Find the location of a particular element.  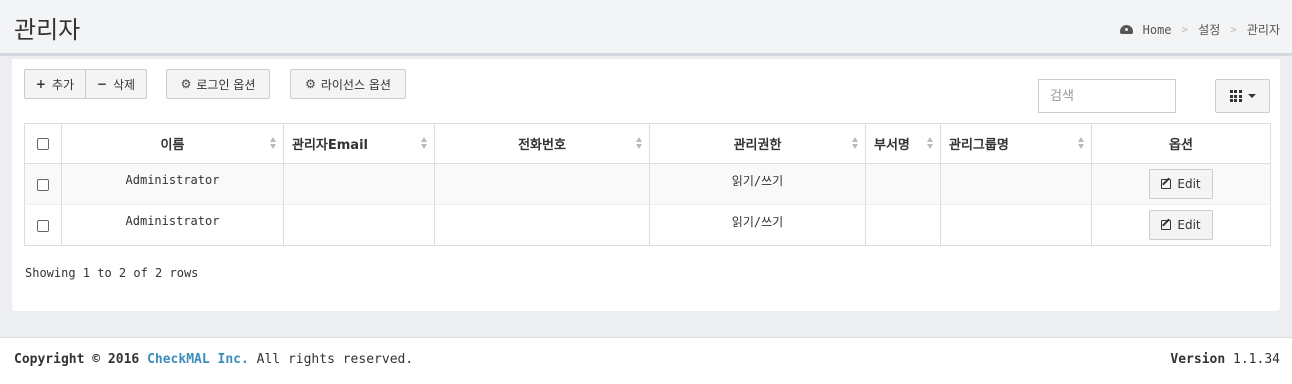

delete-button: − 삭제 is located at coordinates (116, 84).